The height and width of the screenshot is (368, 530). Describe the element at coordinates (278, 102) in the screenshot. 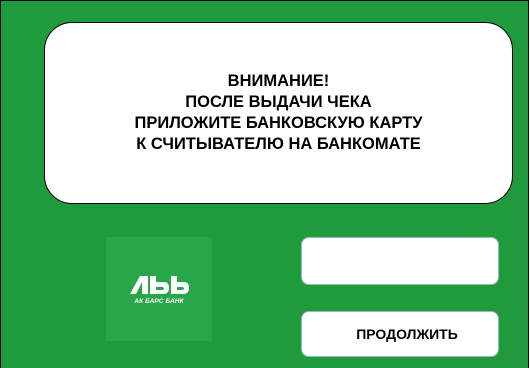

I see `warning-line-receipt: ПОСЛЕ ВЫДАЧИ ЧЕКА` at that location.